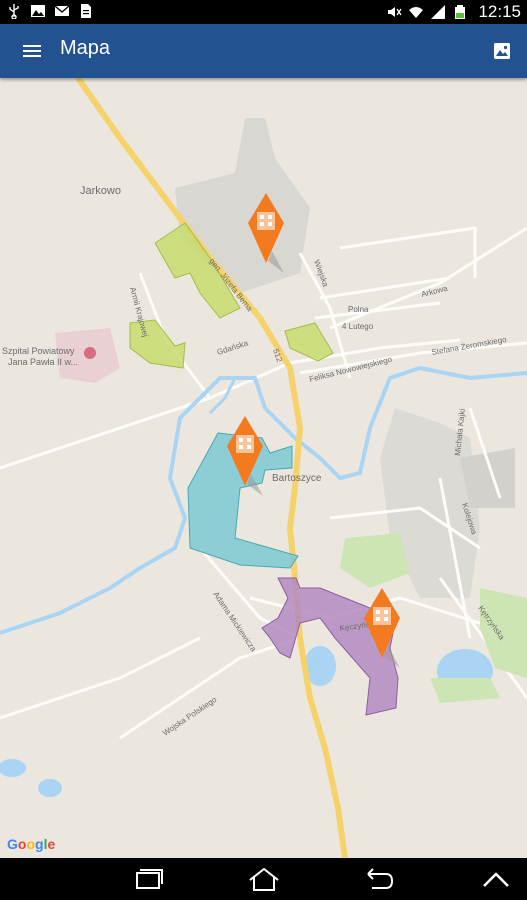 Image resolution: width=527 pixels, height=900 pixels. Describe the element at coordinates (157, 344) in the screenshot. I see `zone-green-west` at that location.